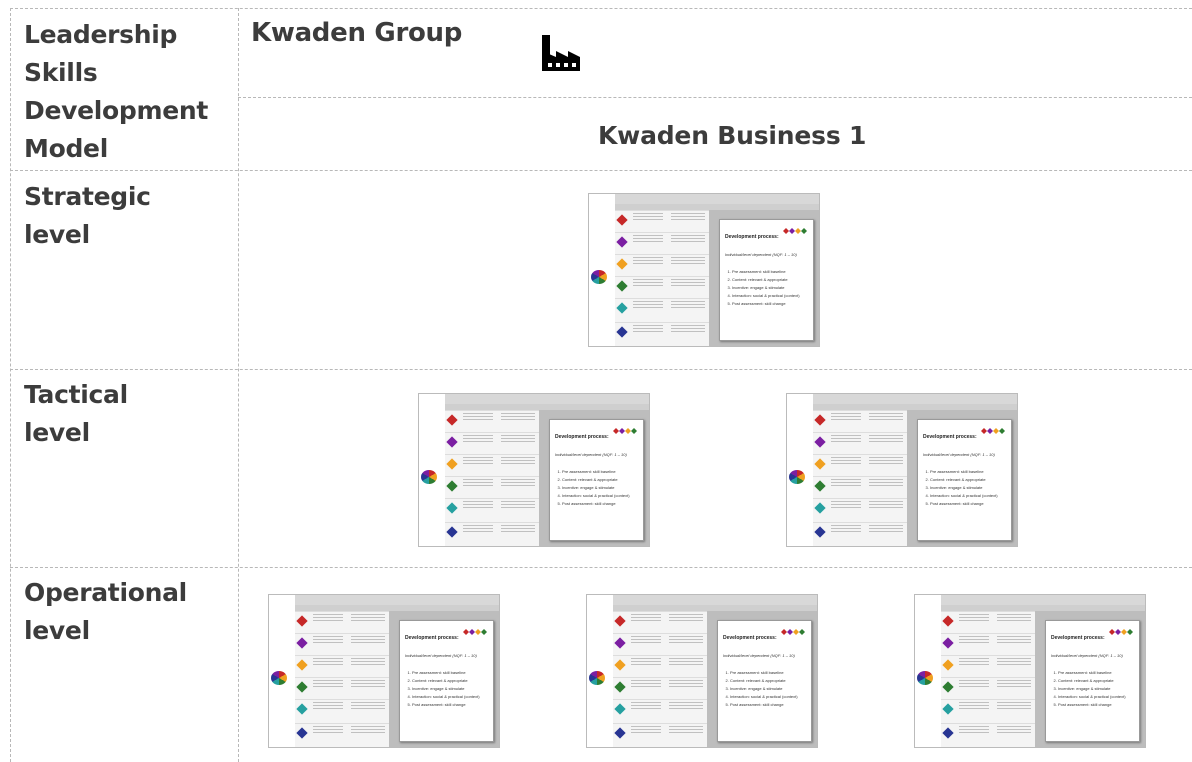 The image size is (1192, 762). Describe the element at coordinates (357, 33) in the screenshot. I see `group-name: Kwaden Group` at that location.